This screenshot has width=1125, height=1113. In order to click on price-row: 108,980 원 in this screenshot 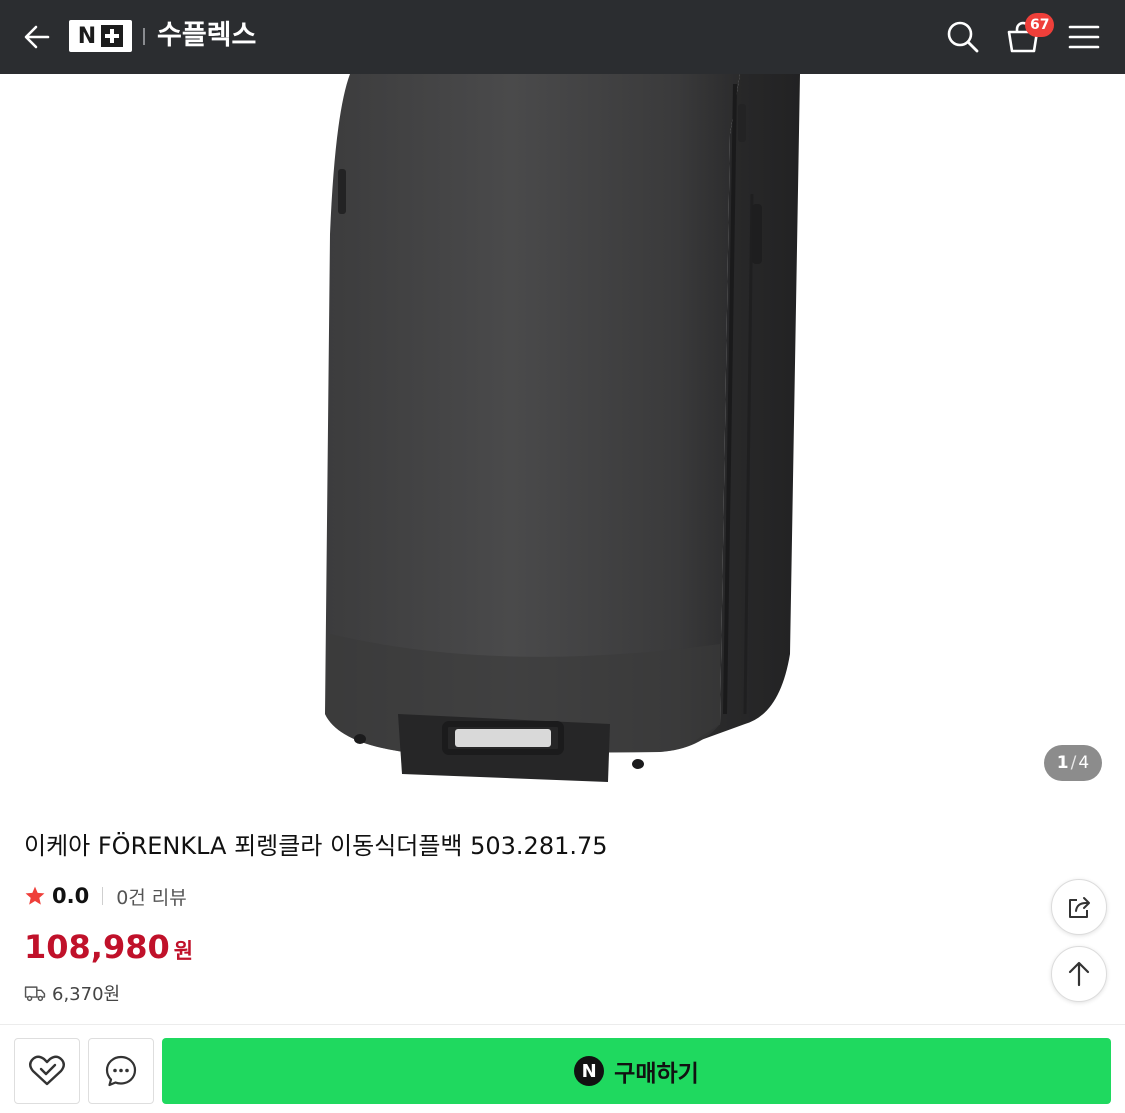, I will do `click(108, 947)`.